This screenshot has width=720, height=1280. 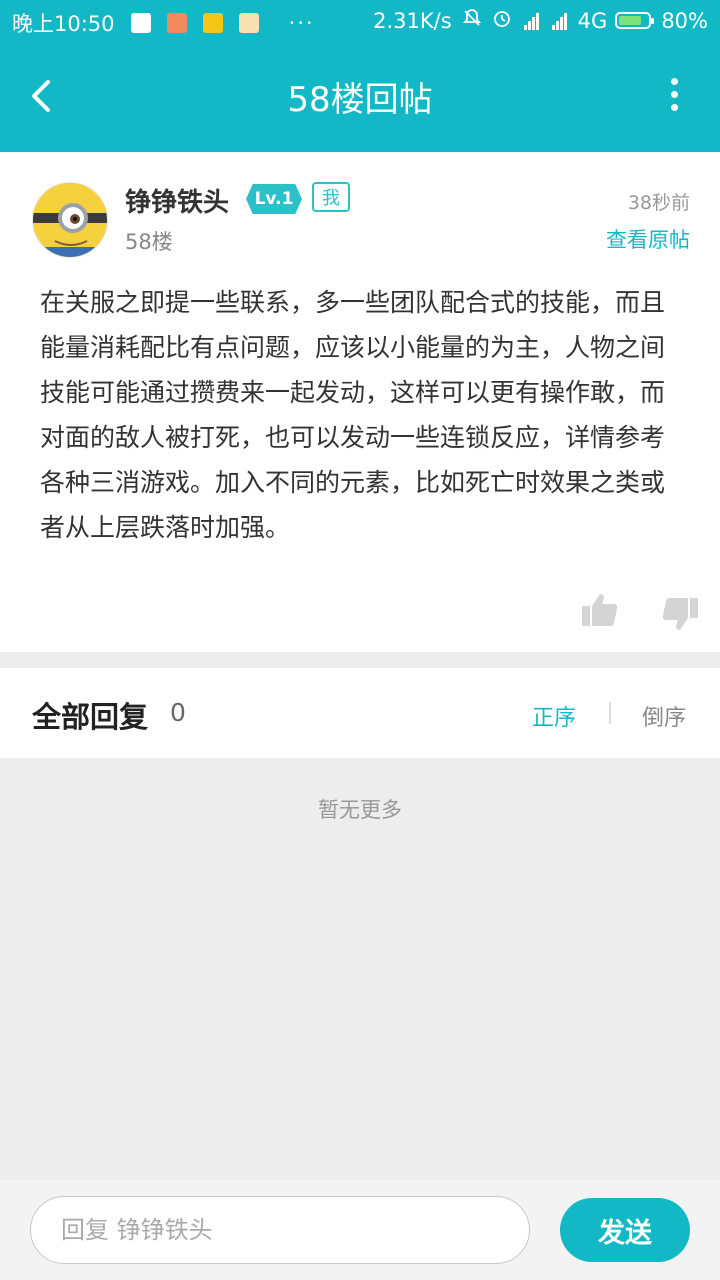 What do you see at coordinates (90, 717) in the screenshot?
I see `all-replies-title: 全部回复` at bounding box center [90, 717].